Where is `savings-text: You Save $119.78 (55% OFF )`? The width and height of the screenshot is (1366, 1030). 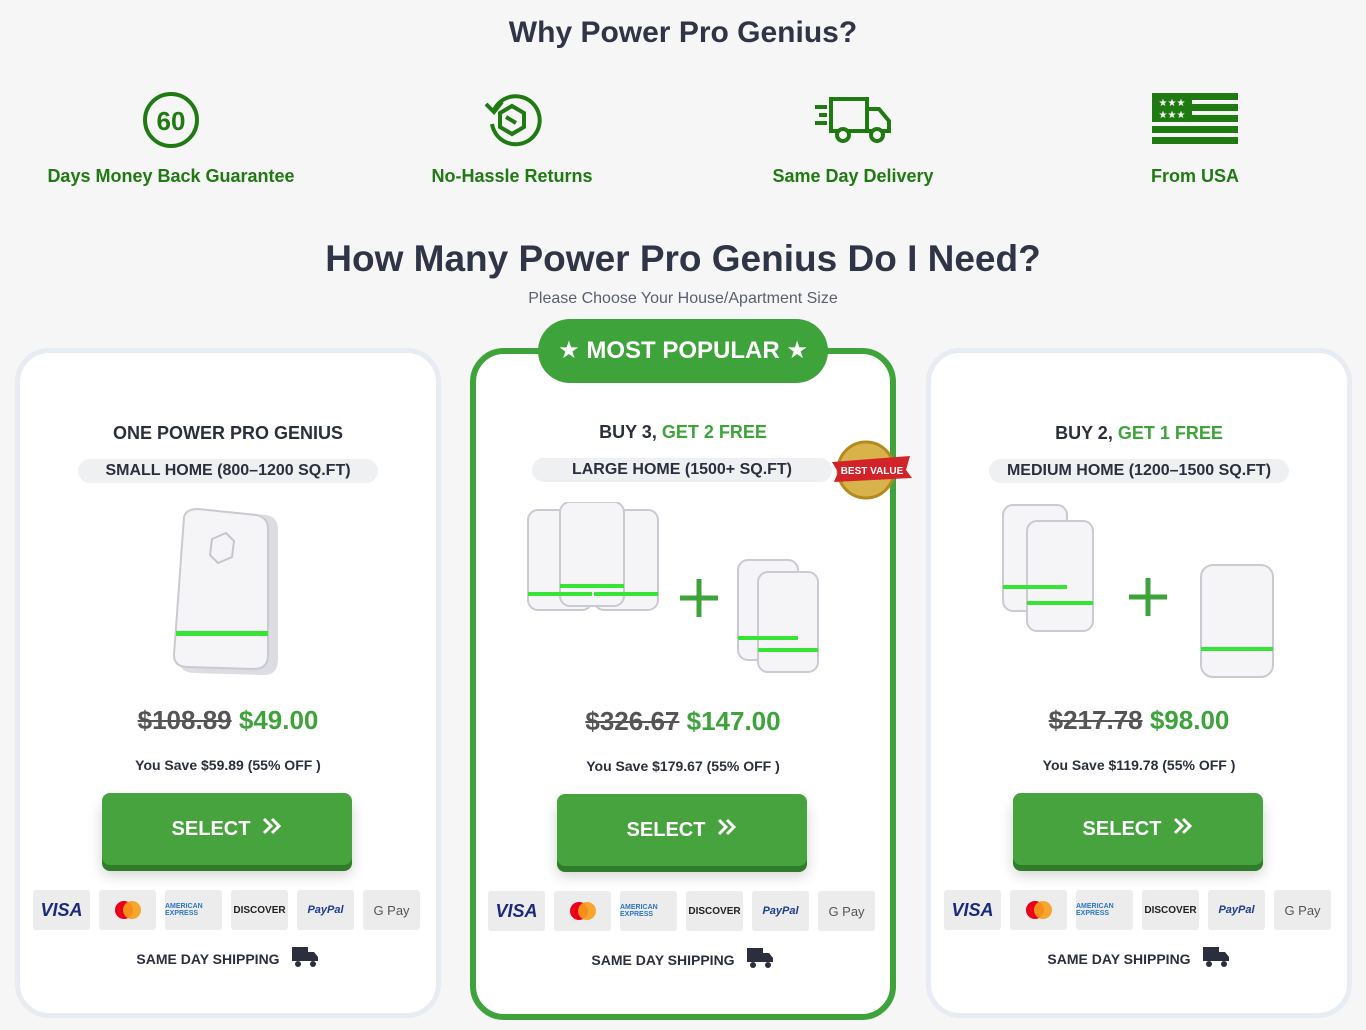
savings-text: You Save $119.78 (55% OFF ) is located at coordinates (1139, 765).